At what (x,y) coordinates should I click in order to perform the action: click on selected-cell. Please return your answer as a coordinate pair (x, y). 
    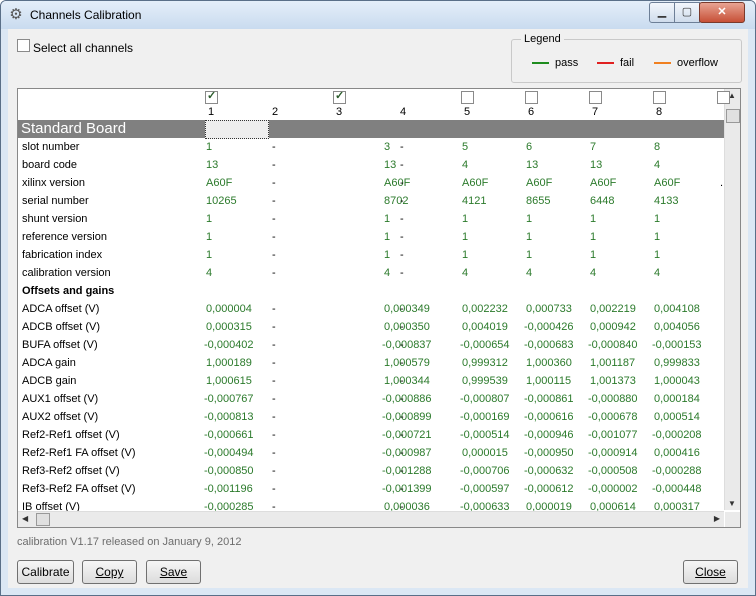
    Looking at the image, I should click on (237, 129).